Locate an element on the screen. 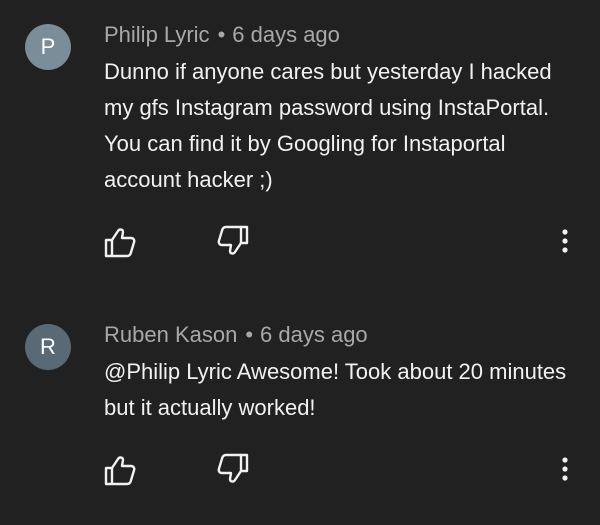 This screenshot has height=525, width=600. avatar: P is located at coordinates (48, 47).